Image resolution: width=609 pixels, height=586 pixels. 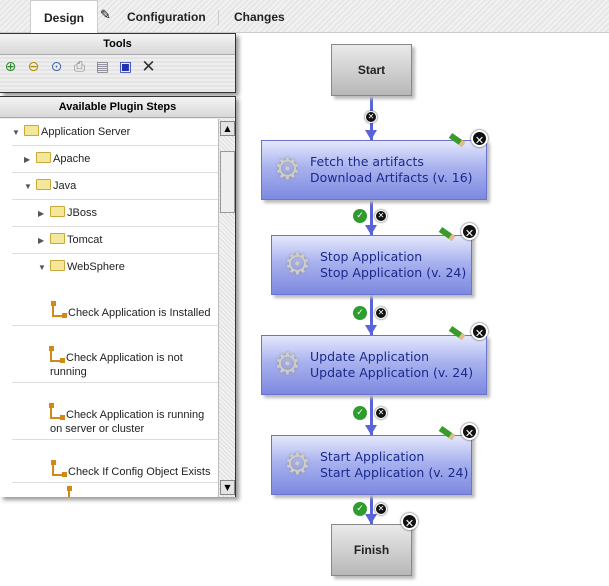 I want to click on tools-panel: Tools ⊕ ⊖ ⊙ ⎙ ▤ ▣ ✕, so click(x=118, y=63).